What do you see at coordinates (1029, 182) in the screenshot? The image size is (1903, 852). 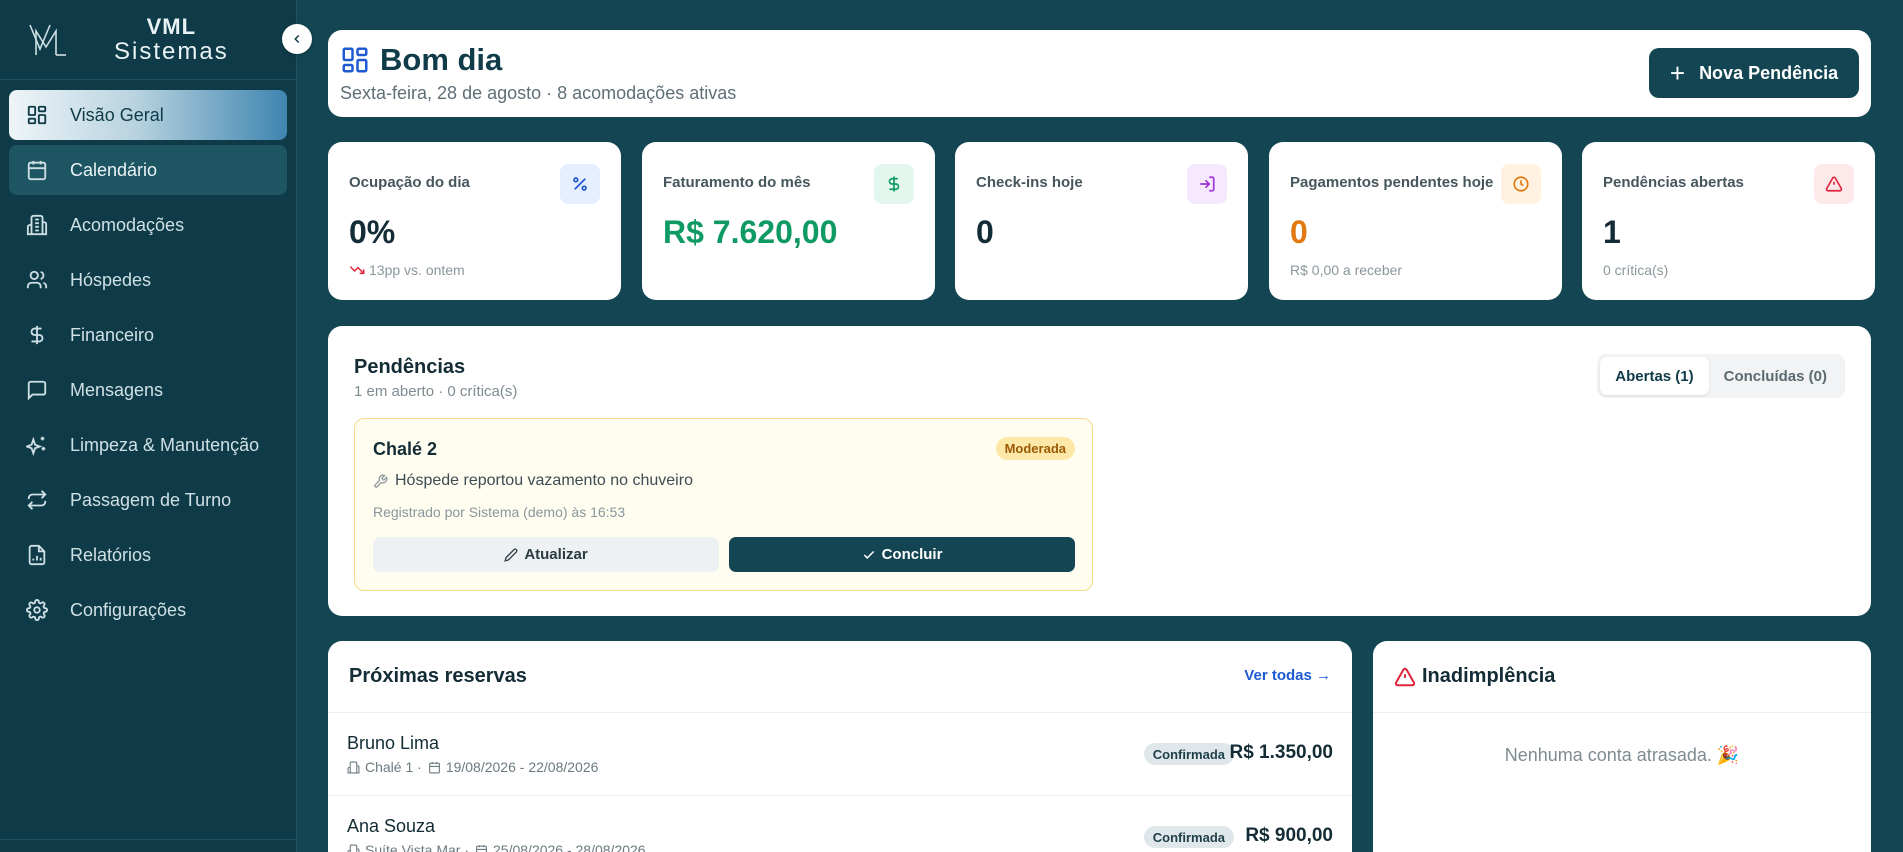 I see `stat-label: Check-ins hoje` at bounding box center [1029, 182].